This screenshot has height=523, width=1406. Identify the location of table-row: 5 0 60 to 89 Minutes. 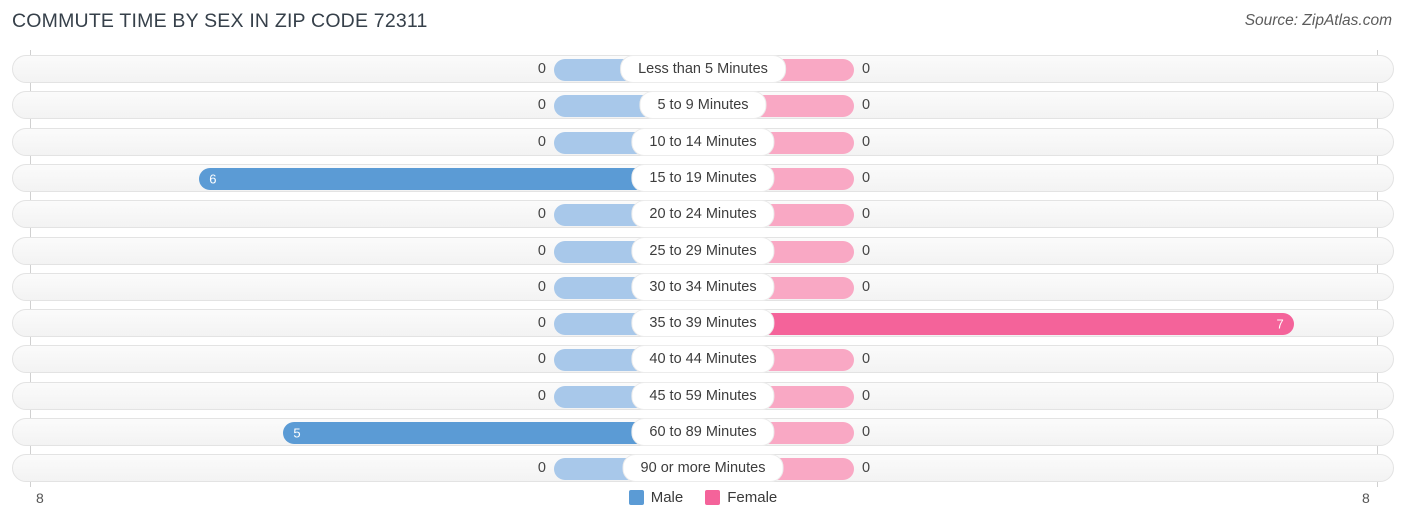
(703, 432).